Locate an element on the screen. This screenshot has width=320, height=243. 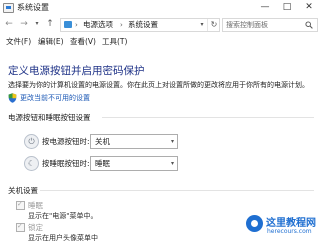
lock-option-description: 显示在用户头像菜单中 is located at coordinates (63, 238).